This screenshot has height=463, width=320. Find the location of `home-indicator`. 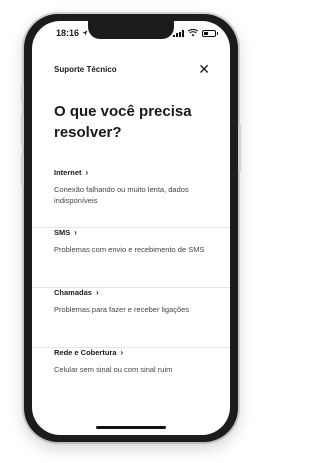

home-indicator is located at coordinates (131, 427).